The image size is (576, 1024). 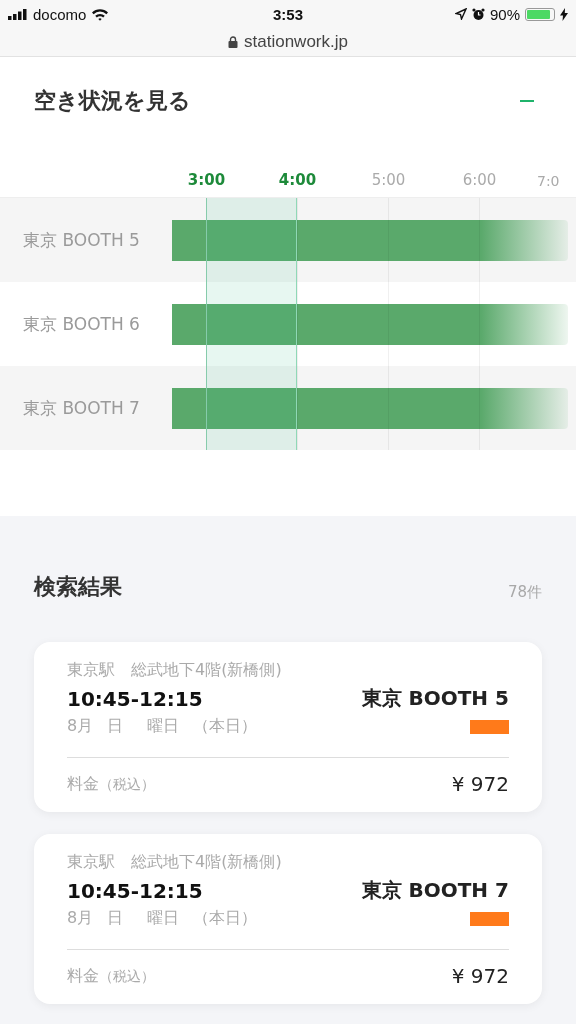 What do you see at coordinates (206, 180) in the screenshot?
I see `time-label: 3:00` at bounding box center [206, 180].